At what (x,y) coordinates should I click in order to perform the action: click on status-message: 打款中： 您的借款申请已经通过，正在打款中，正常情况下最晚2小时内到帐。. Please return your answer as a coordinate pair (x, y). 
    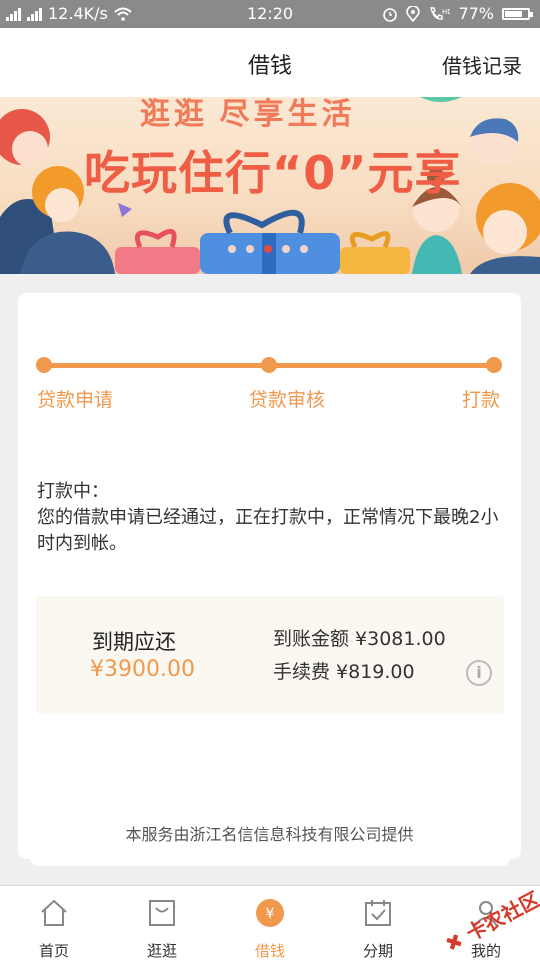
    Looking at the image, I should click on (272, 518).